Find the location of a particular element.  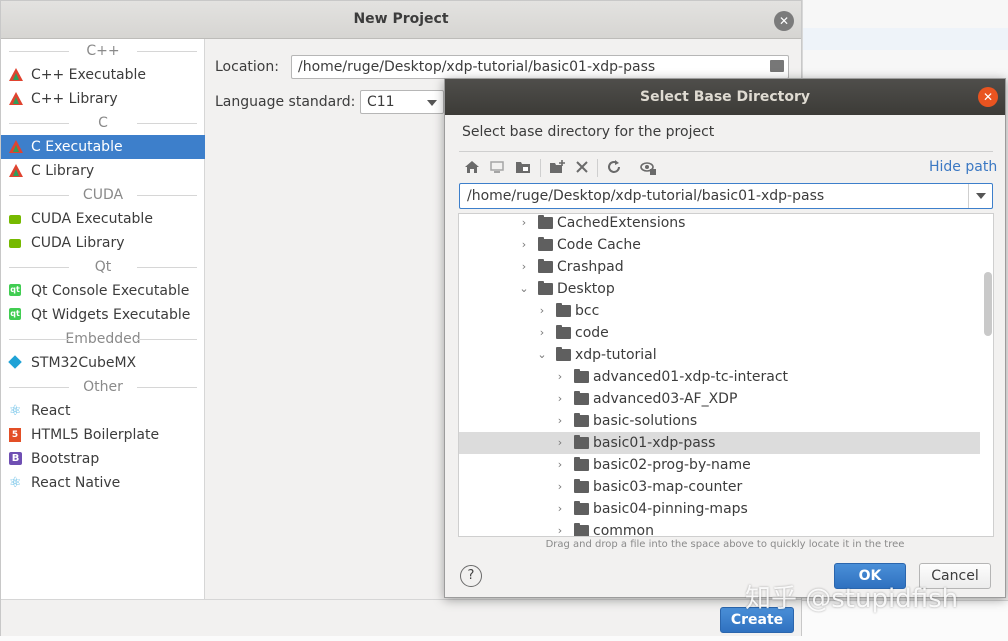

tree-row: › common is located at coordinates (719, 528).